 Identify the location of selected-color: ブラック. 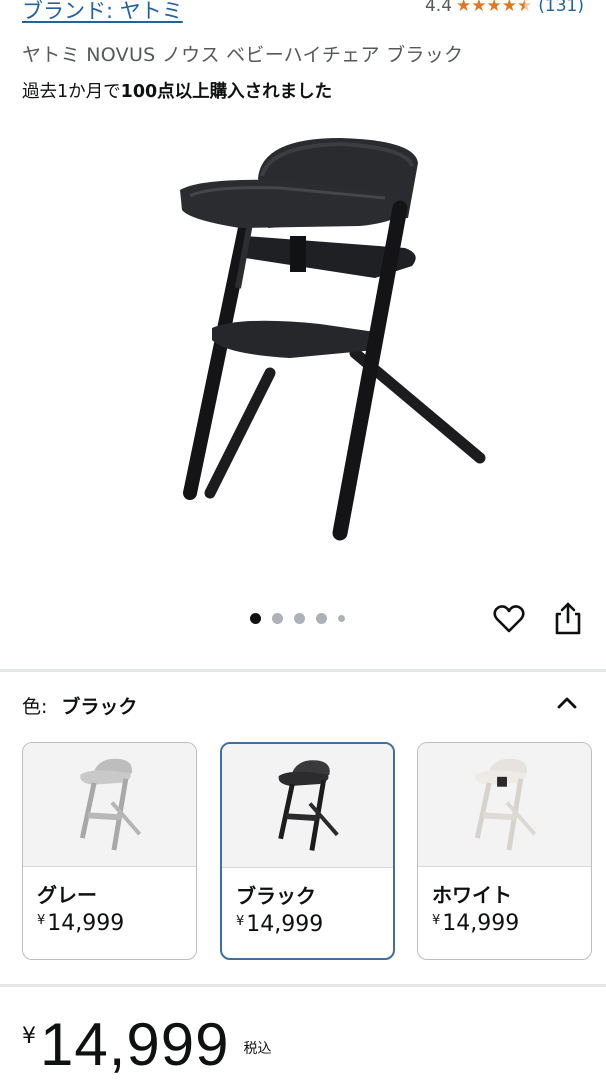
(99, 706).